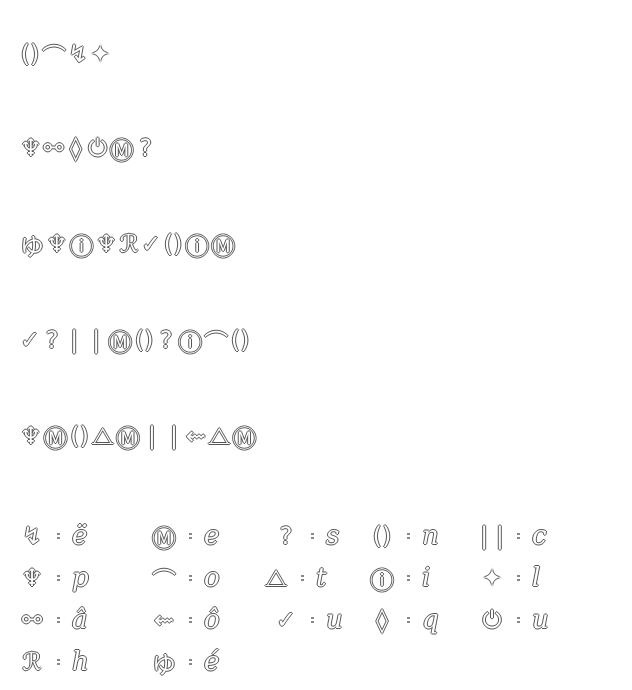 The width and height of the screenshot is (632, 690). I want to click on legend-pair: () n, so click(404, 536).